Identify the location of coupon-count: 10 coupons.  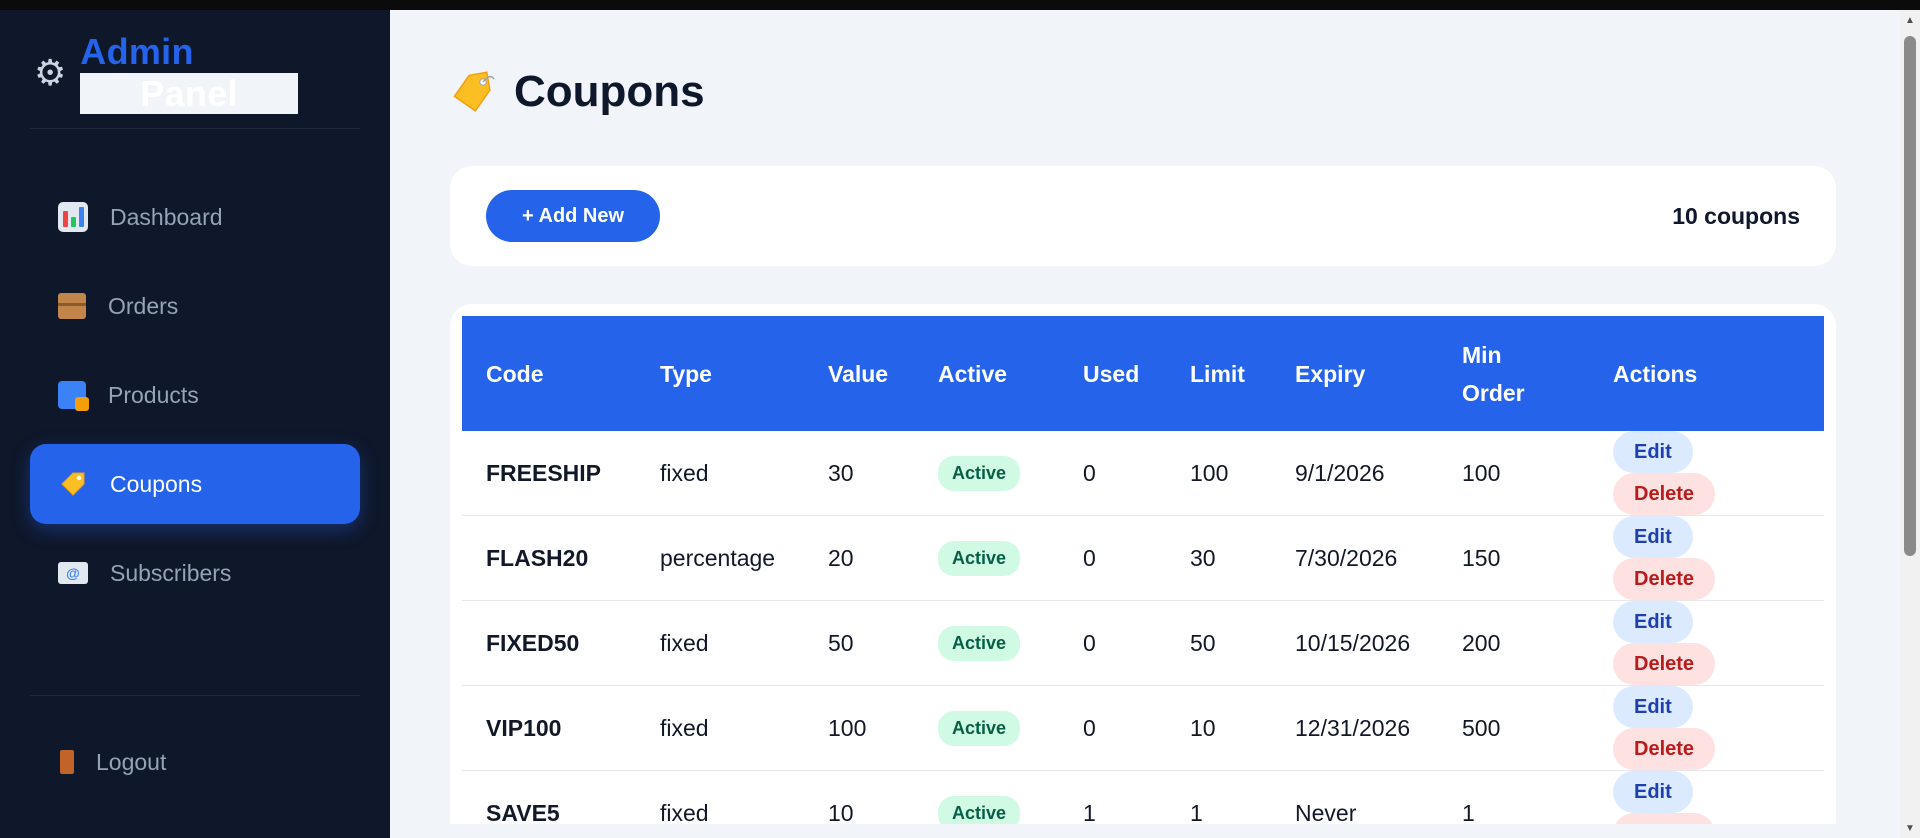
(1736, 215).